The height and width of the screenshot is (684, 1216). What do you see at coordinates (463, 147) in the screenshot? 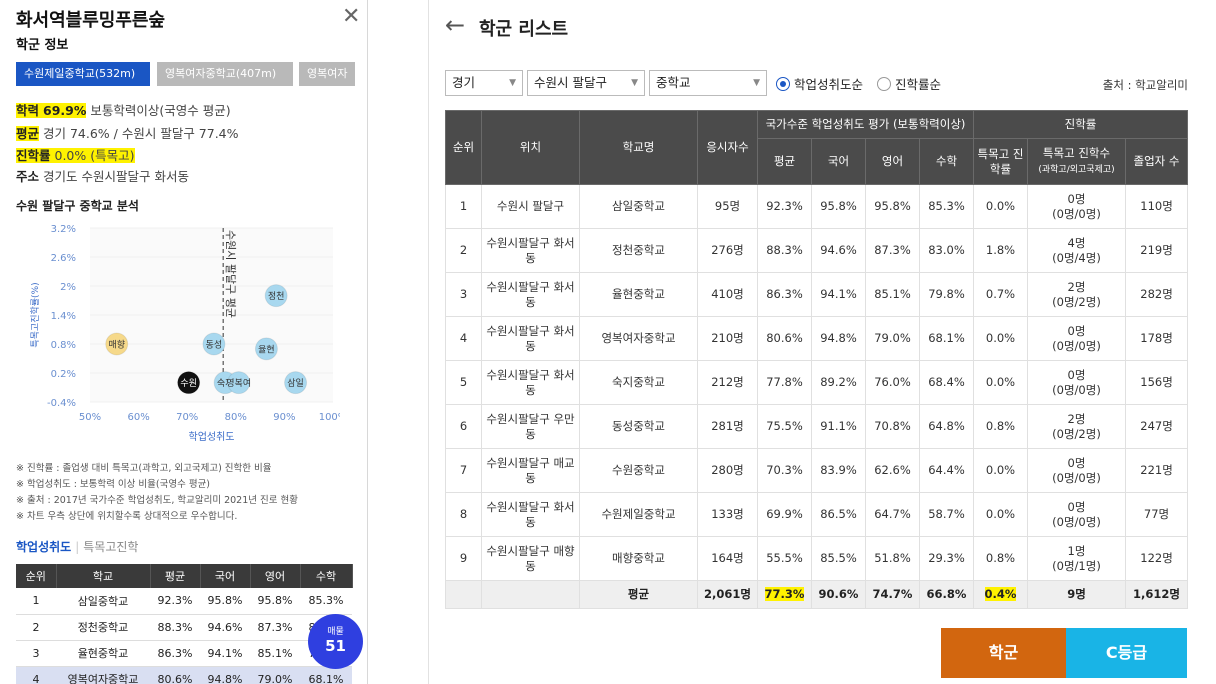
I see `col-rank: 순위` at bounding box center [463, 147].